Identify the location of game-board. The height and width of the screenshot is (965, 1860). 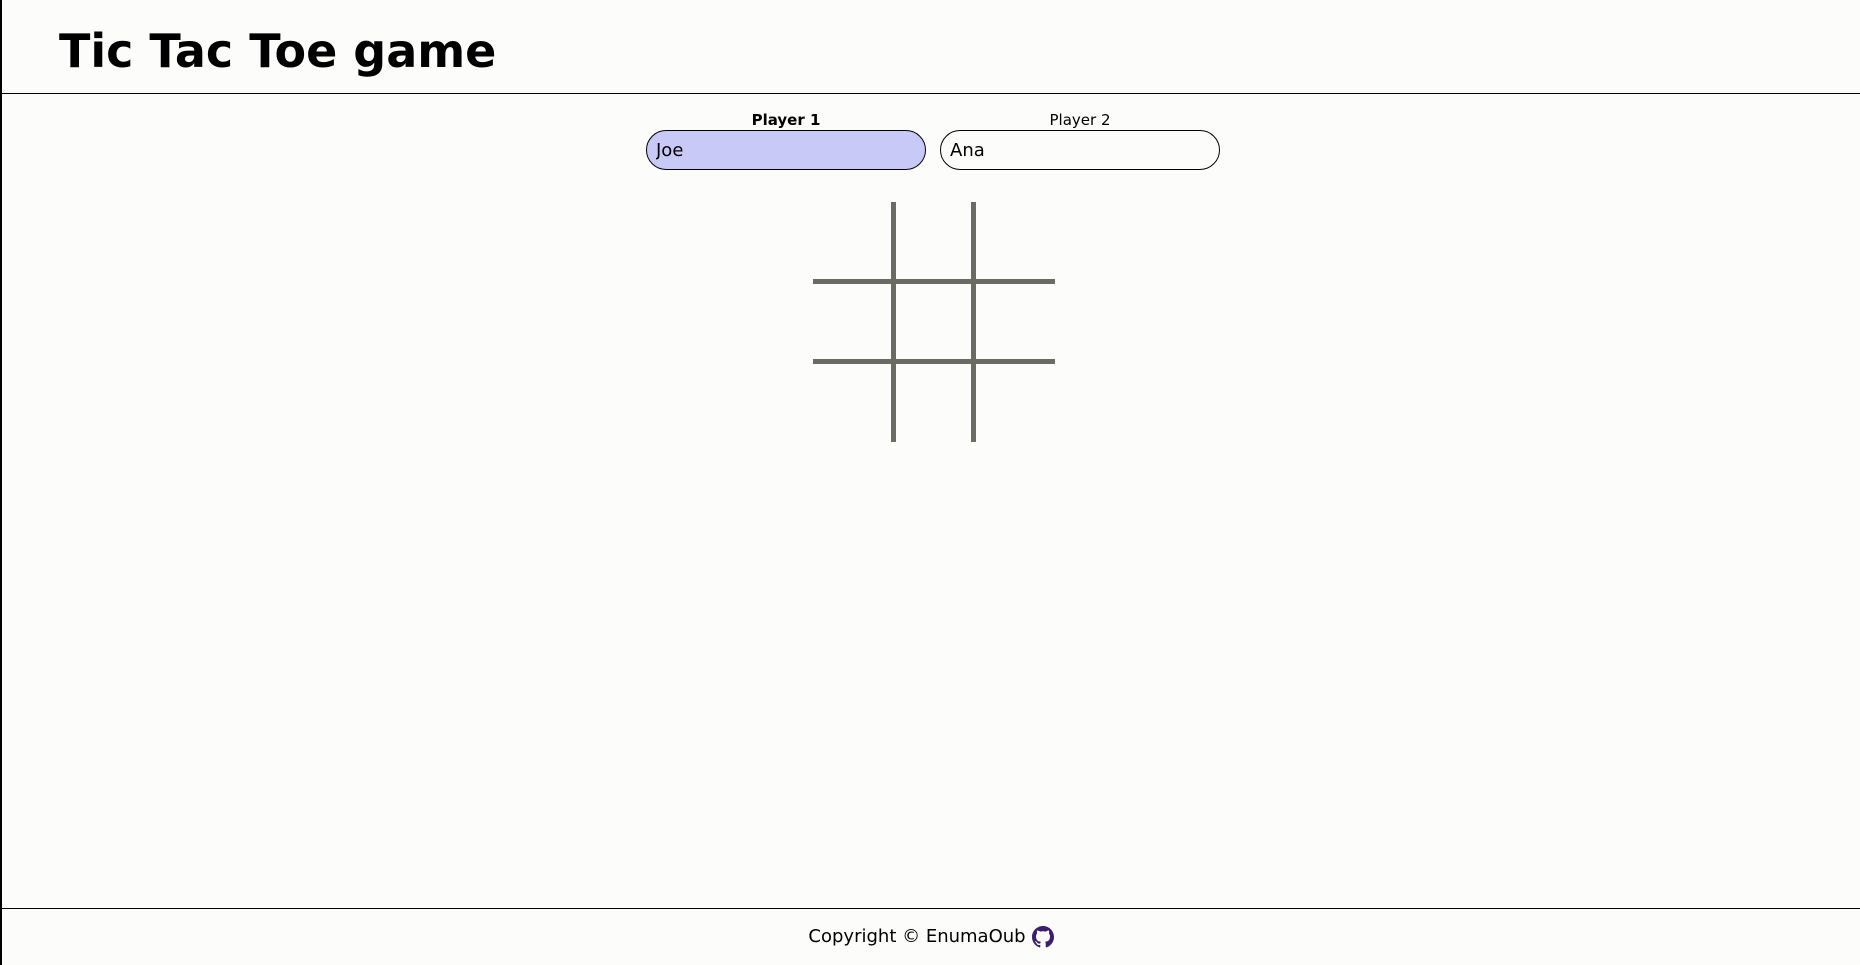
(934, 322).